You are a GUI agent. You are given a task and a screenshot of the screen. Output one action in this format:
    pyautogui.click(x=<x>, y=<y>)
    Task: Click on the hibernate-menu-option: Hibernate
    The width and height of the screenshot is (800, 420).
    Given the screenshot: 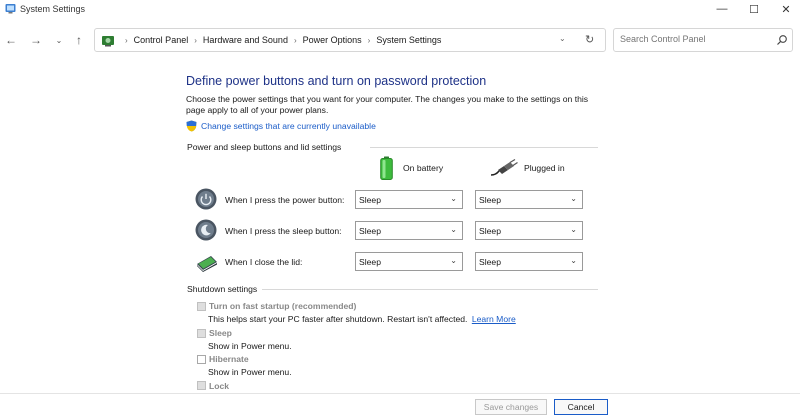 What is the action you would take?
    pyautogui.click(x=223, y=359)
    